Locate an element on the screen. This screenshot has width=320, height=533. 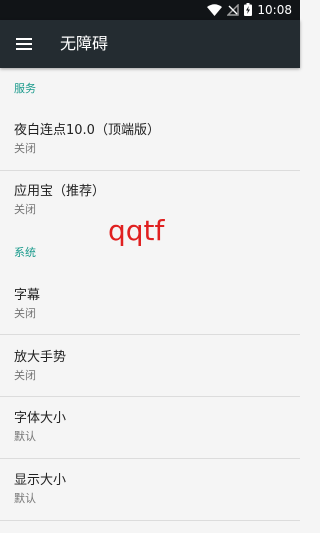
status-icons: 10:08 is located at coordinates (249, 10).